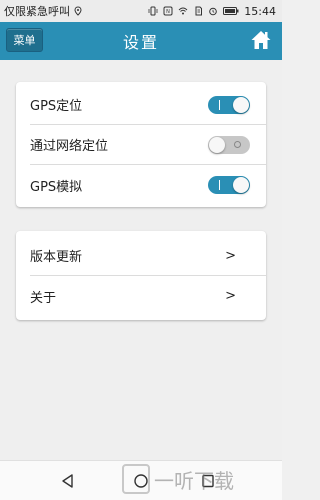 This screenshot has width=320, height=500. I want to click on setting-row-gps: GPS定位, so click(148, 105).